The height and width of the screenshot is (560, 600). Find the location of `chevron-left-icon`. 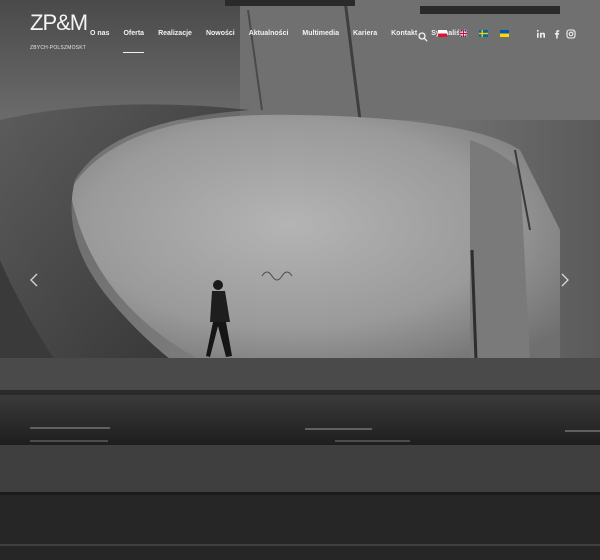

chevron-left-icon is located at coordinates (34, 280).